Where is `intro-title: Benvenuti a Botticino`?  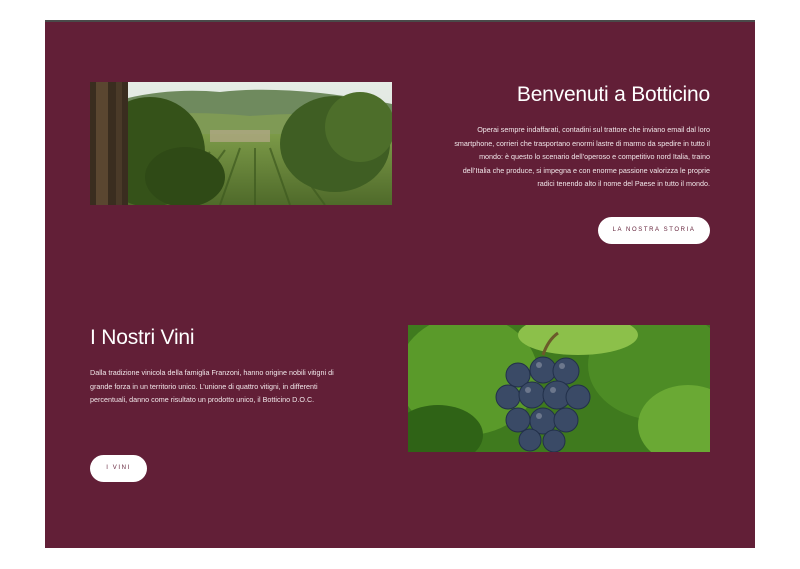 intro-title: Benvenuti a Botticino is located at coordinates (613, 94).